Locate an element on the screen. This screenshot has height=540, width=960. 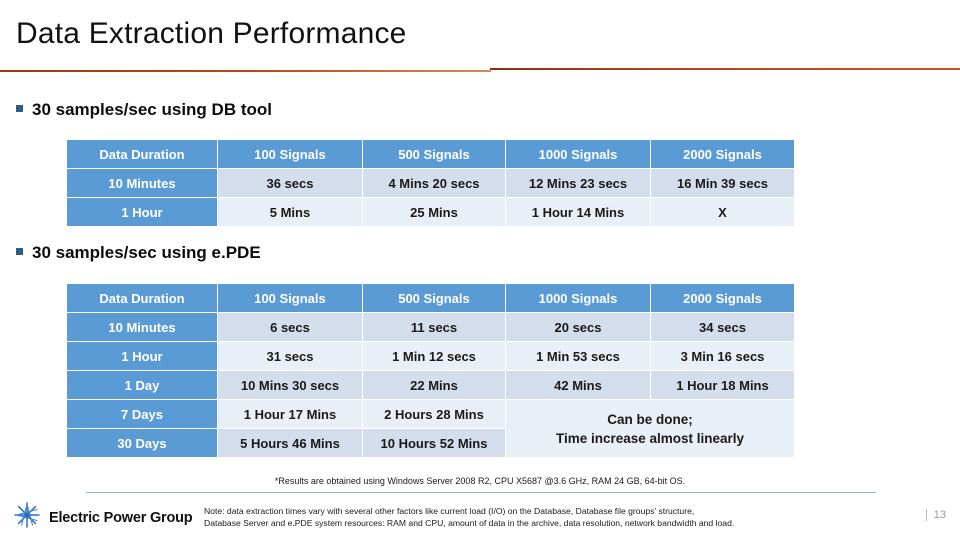
cell-value: 36 secs is located at coordinates (290, 183).